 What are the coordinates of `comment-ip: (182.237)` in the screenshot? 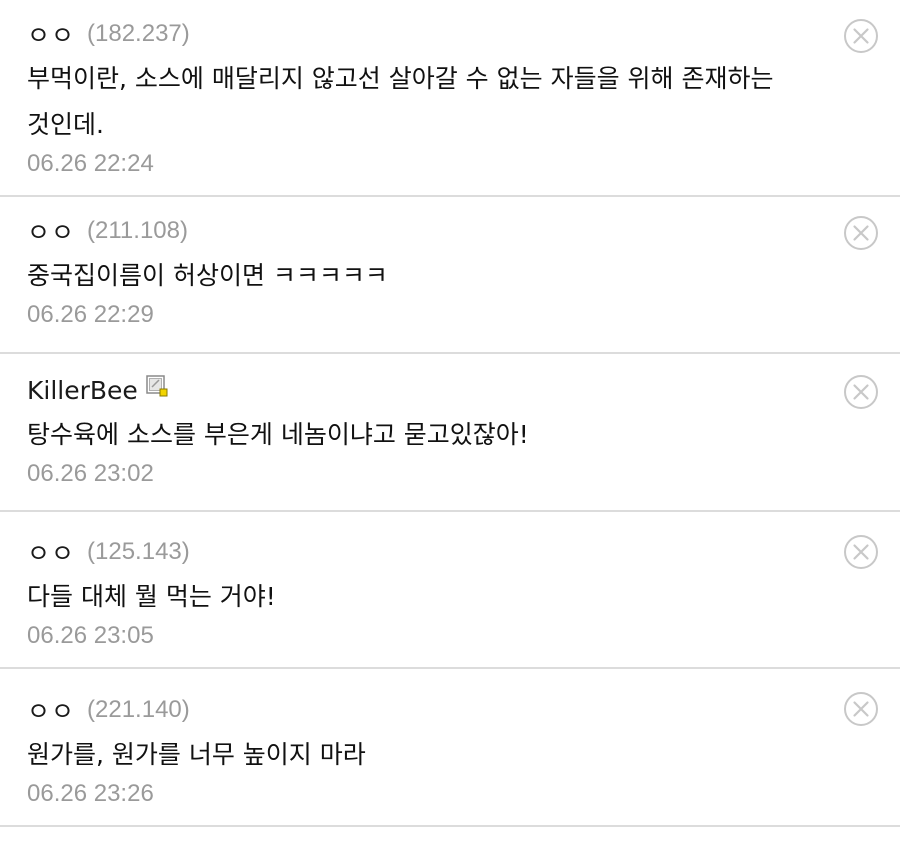 It's located at (138, 33).